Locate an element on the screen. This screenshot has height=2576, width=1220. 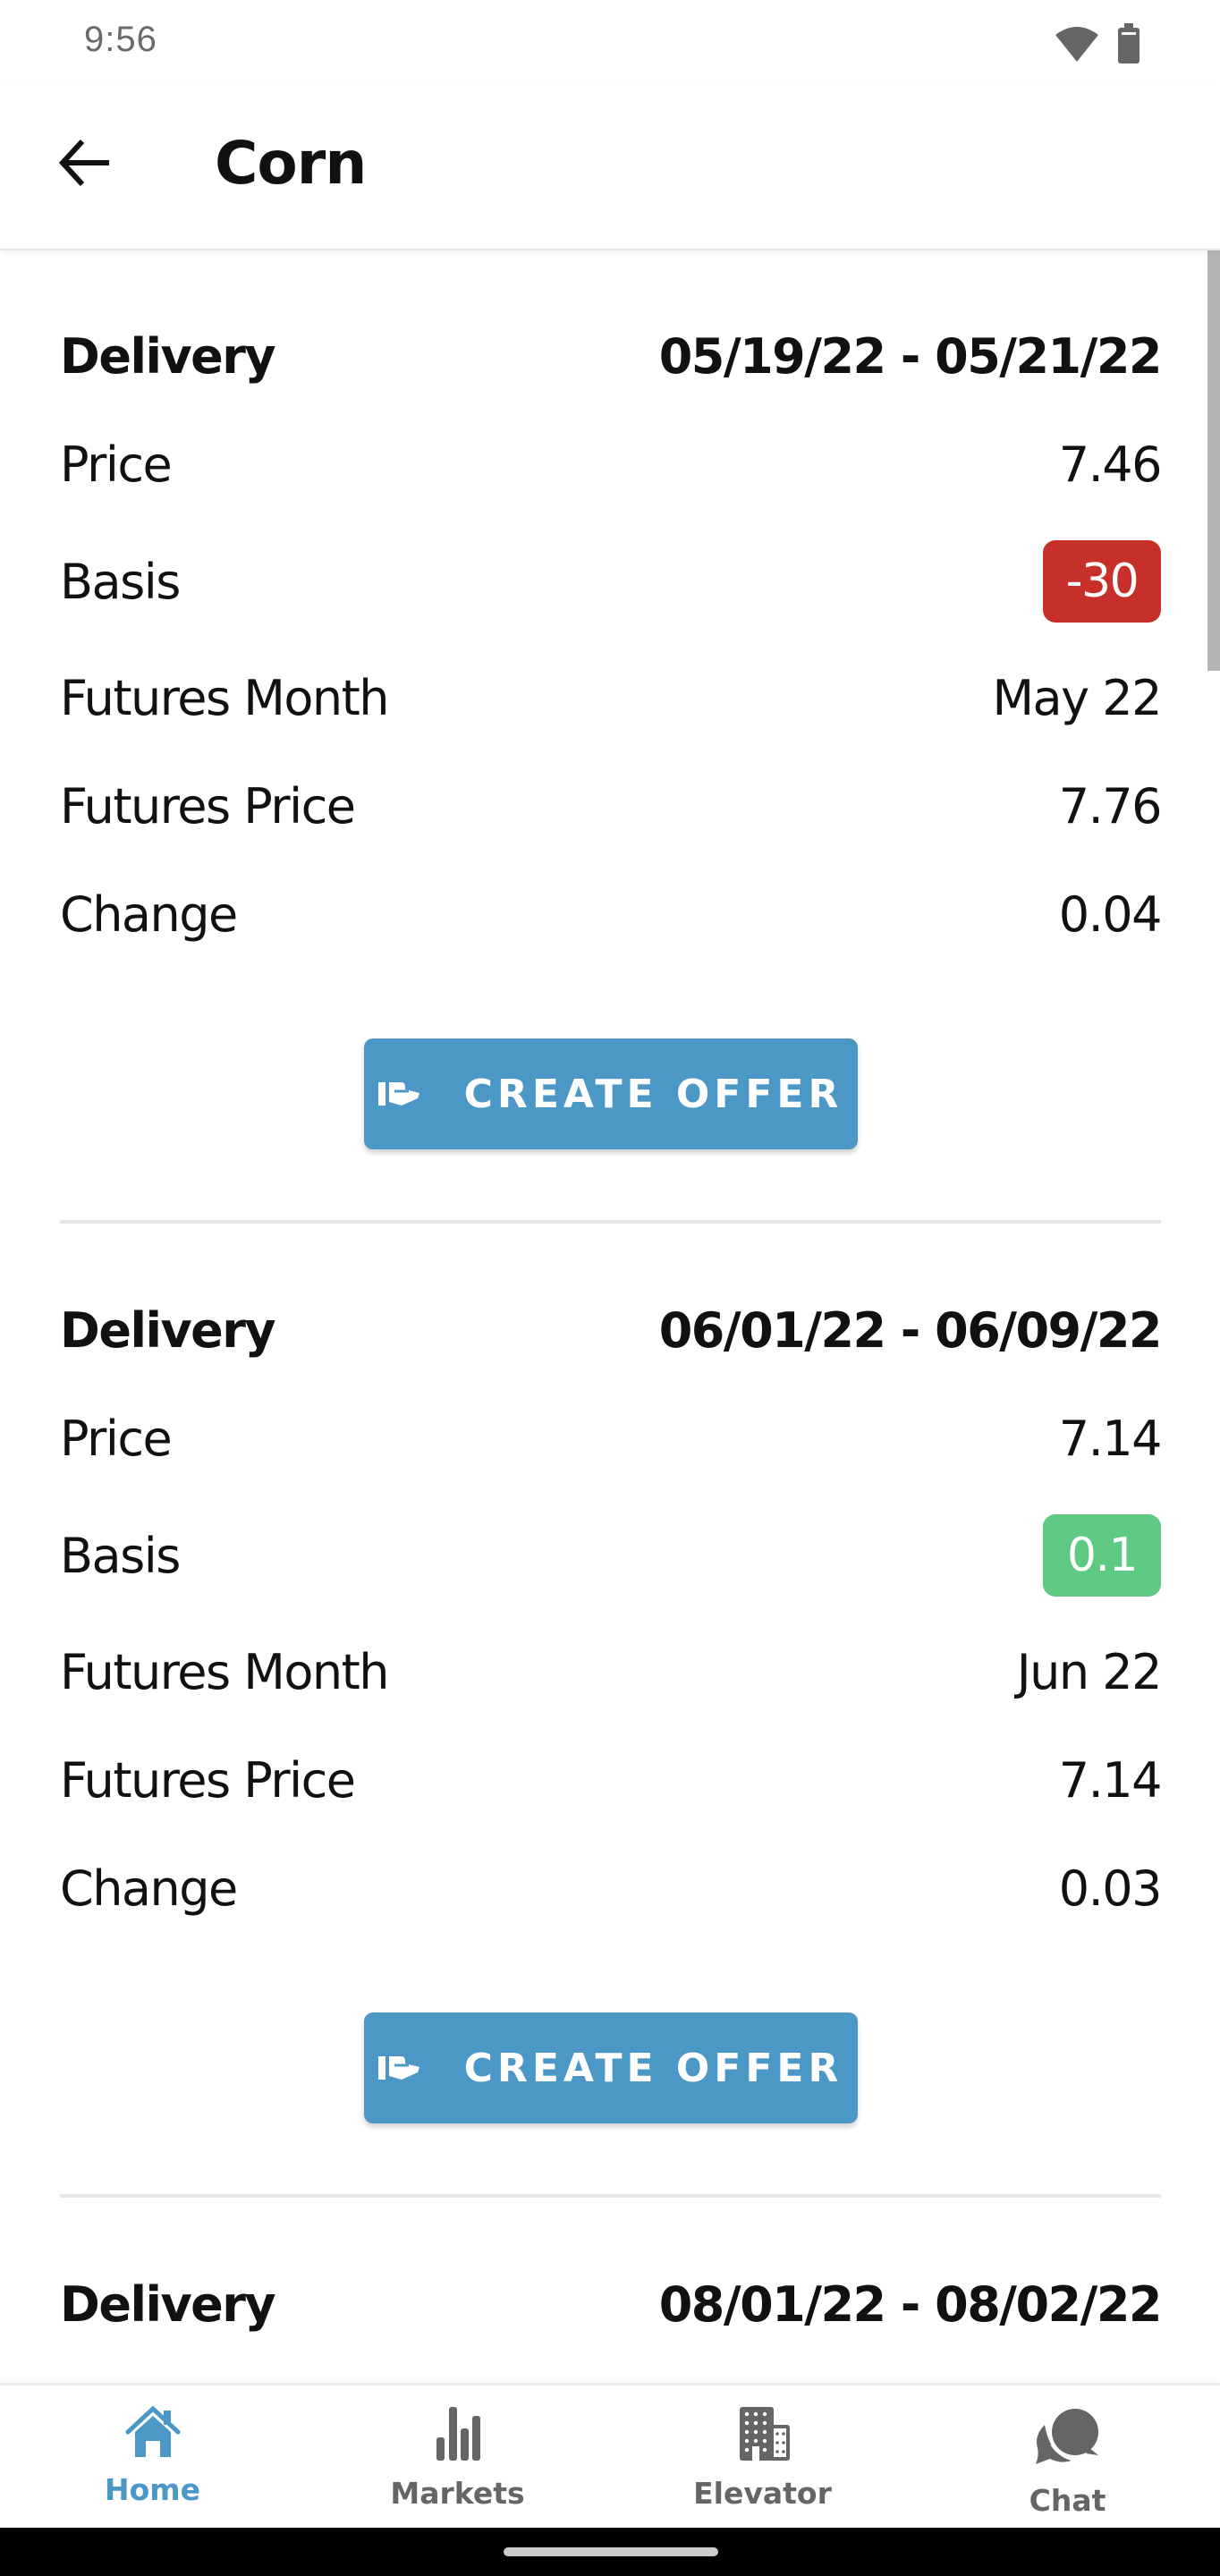
offer-card: Delivery 08/01/22 - 08/02/22 is located at coordinates (611, 2304).